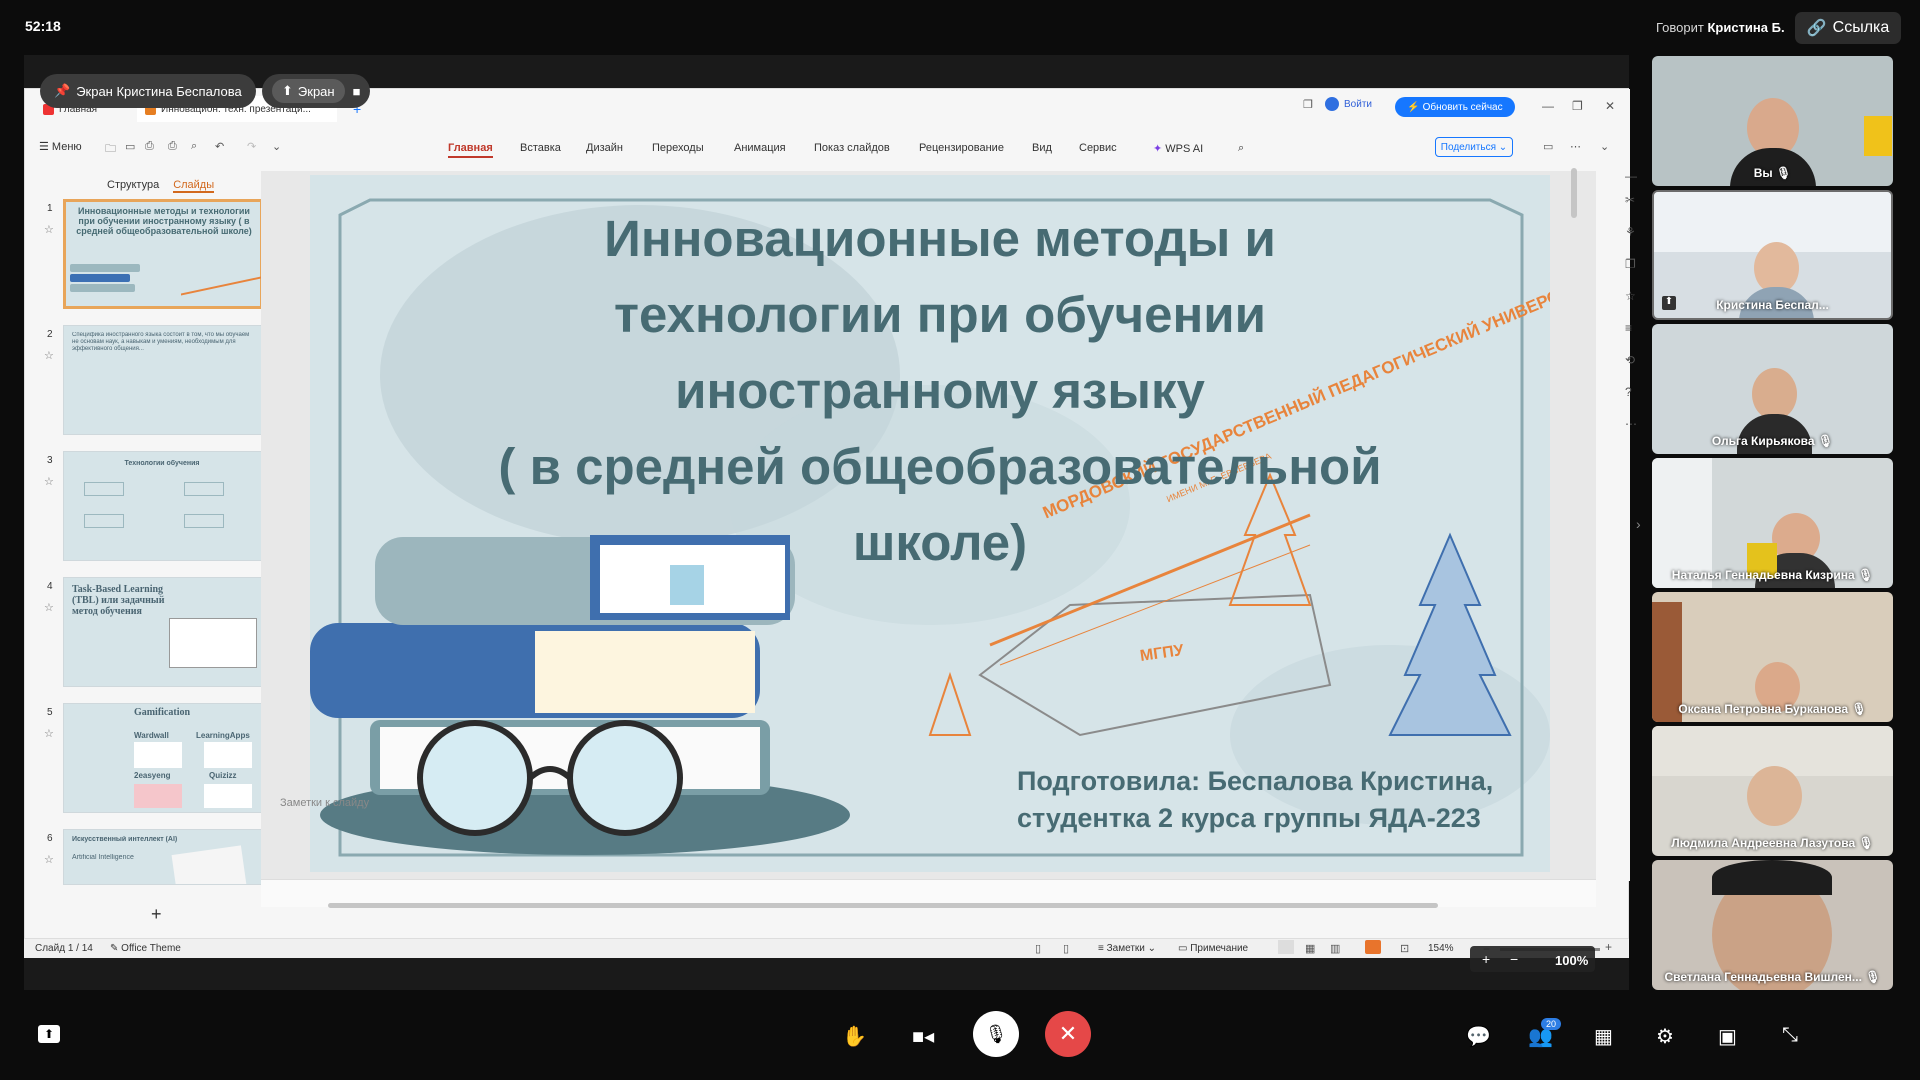 The width and height of the screenshot is (1920, 1080). I want to click on zoom-overlay-plus-icon: +, so click(1486, 959).